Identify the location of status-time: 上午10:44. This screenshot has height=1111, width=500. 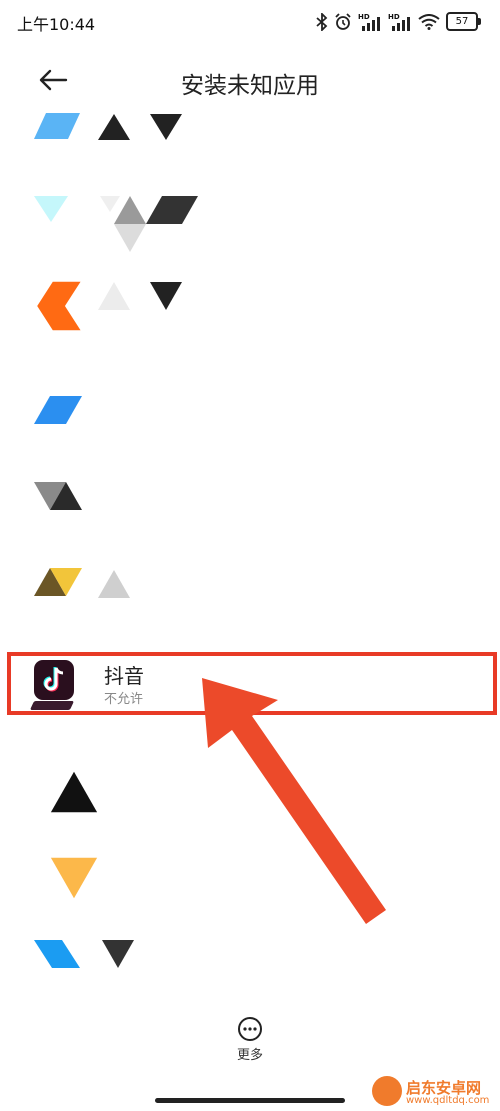
(56, 24).